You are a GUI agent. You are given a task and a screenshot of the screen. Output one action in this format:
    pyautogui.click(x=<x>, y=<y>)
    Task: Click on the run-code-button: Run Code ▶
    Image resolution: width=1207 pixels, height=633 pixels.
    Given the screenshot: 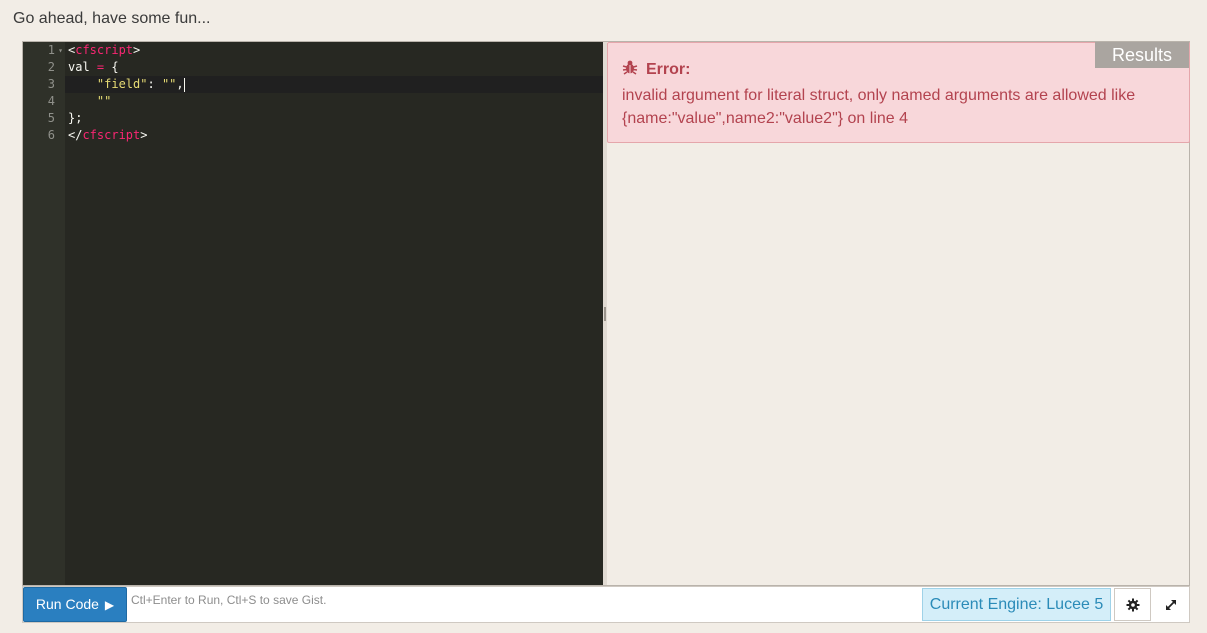 What is the action you would take?
    pyautogui.click(x=75, y=604)
    